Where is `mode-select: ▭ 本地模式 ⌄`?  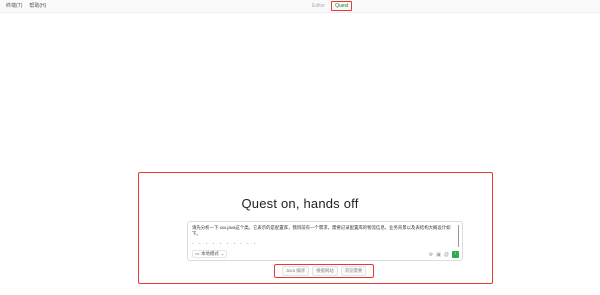
mode-select: ▭ 本地模式 ⌄ is located at coordinates (210, 254).